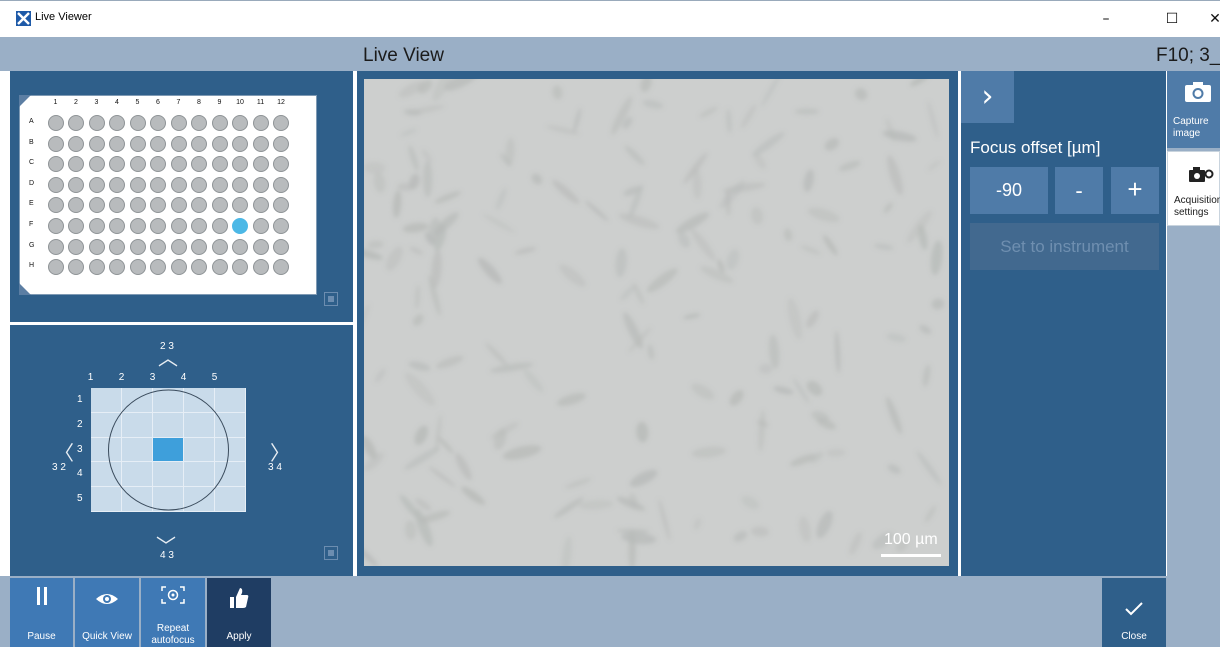  I want to click on well-F3, so click(96, 226).